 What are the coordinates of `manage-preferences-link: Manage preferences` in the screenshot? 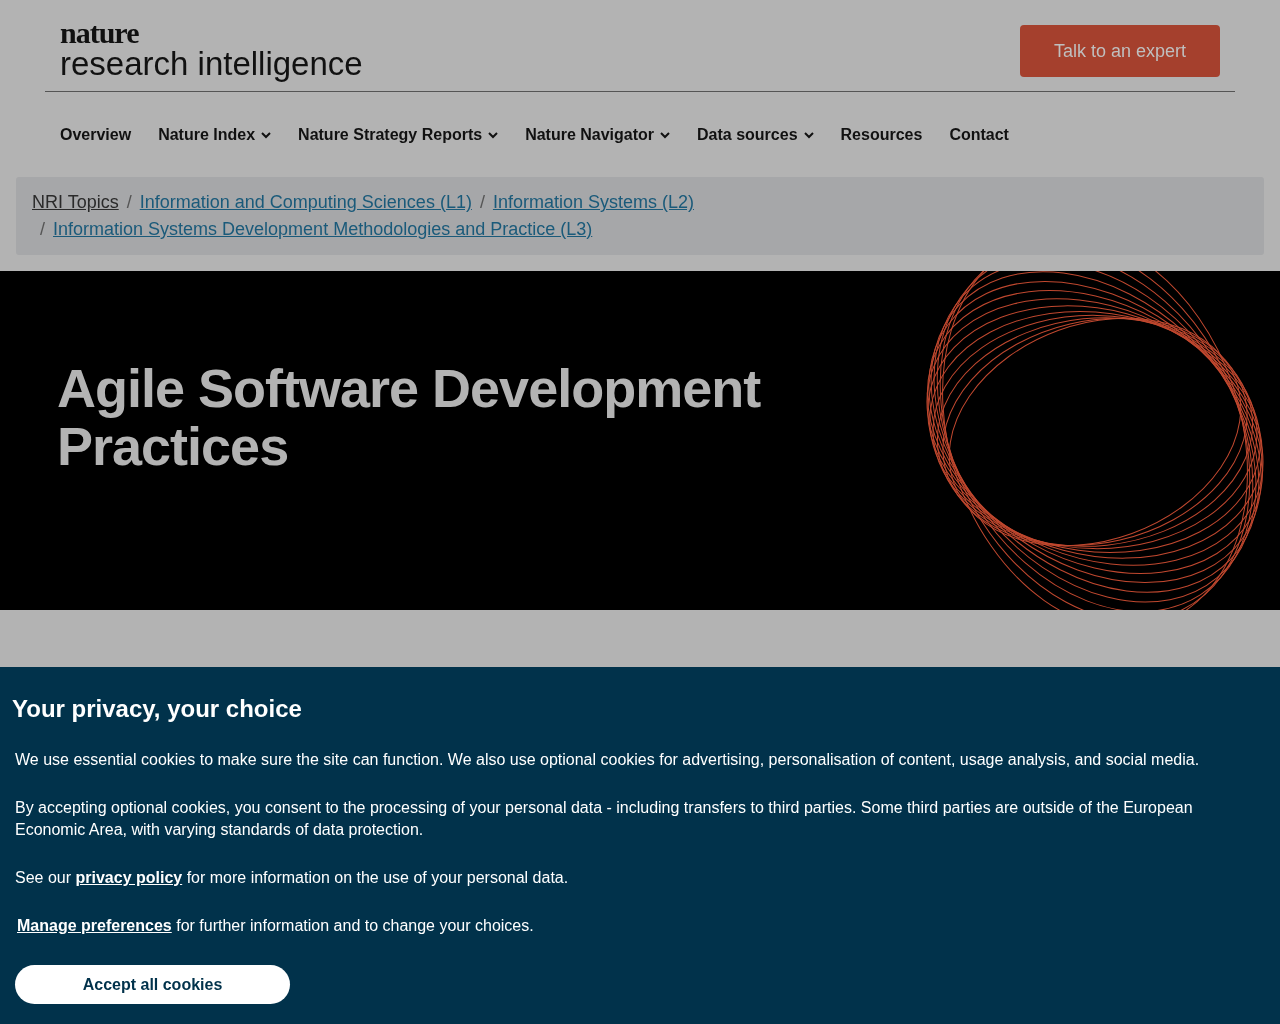 It's located at (94, 925).